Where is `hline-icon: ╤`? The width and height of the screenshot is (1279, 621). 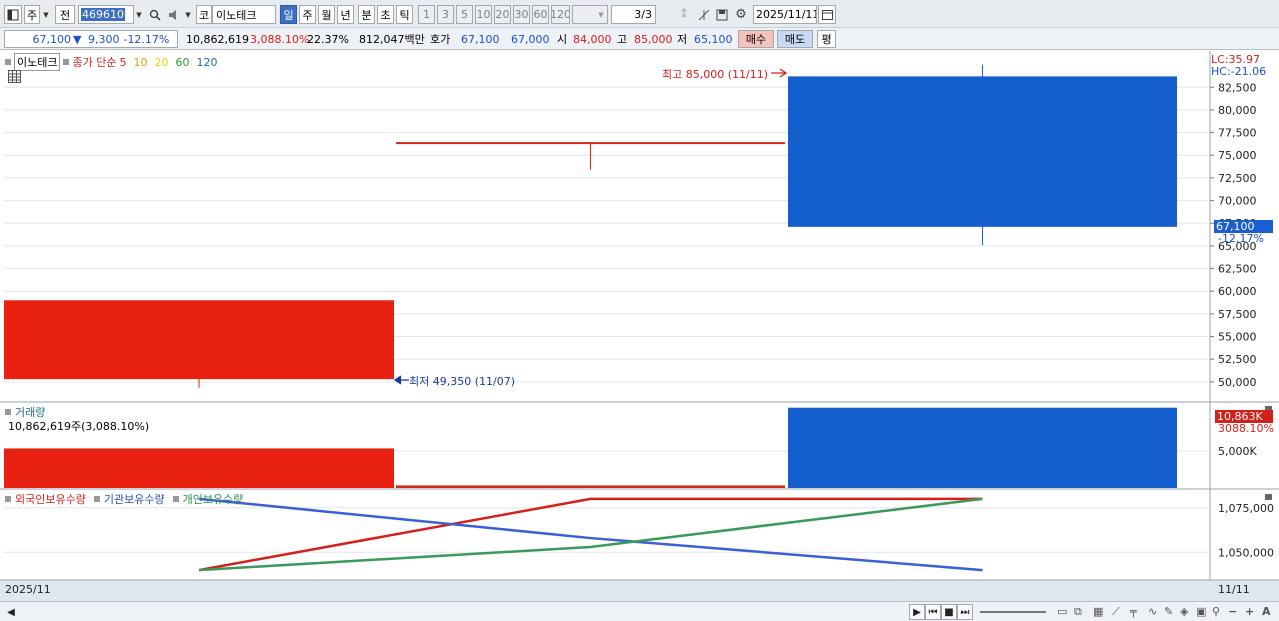 hline-icon: ╤ is located at coordinates (1133, 611).